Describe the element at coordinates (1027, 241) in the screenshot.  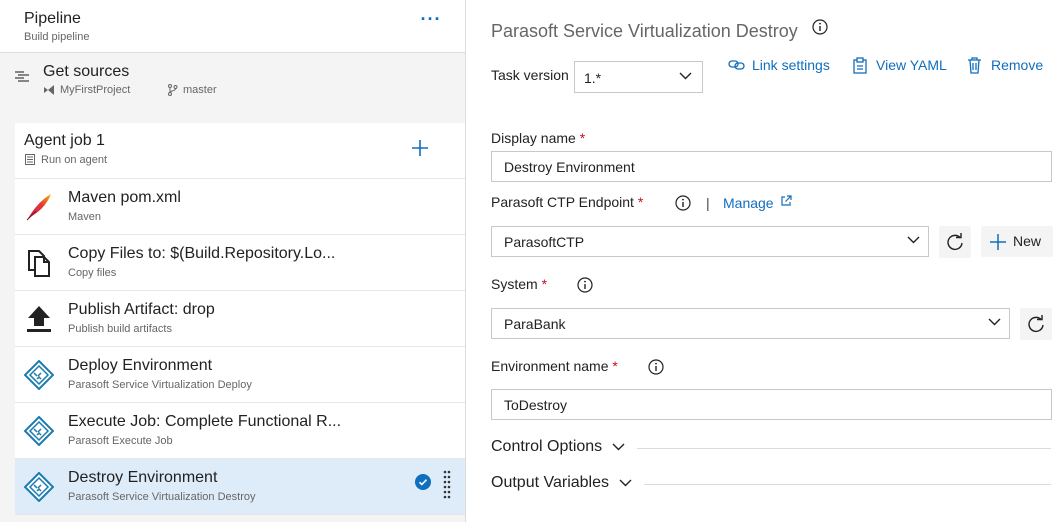
I see `new-label: New` at that location.